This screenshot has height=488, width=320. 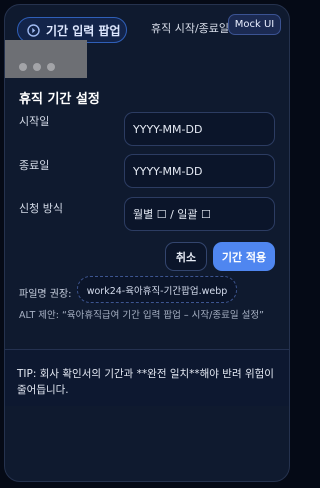 I want to click on filename-label: 파일명 권장:, so click(x=45, y=294).